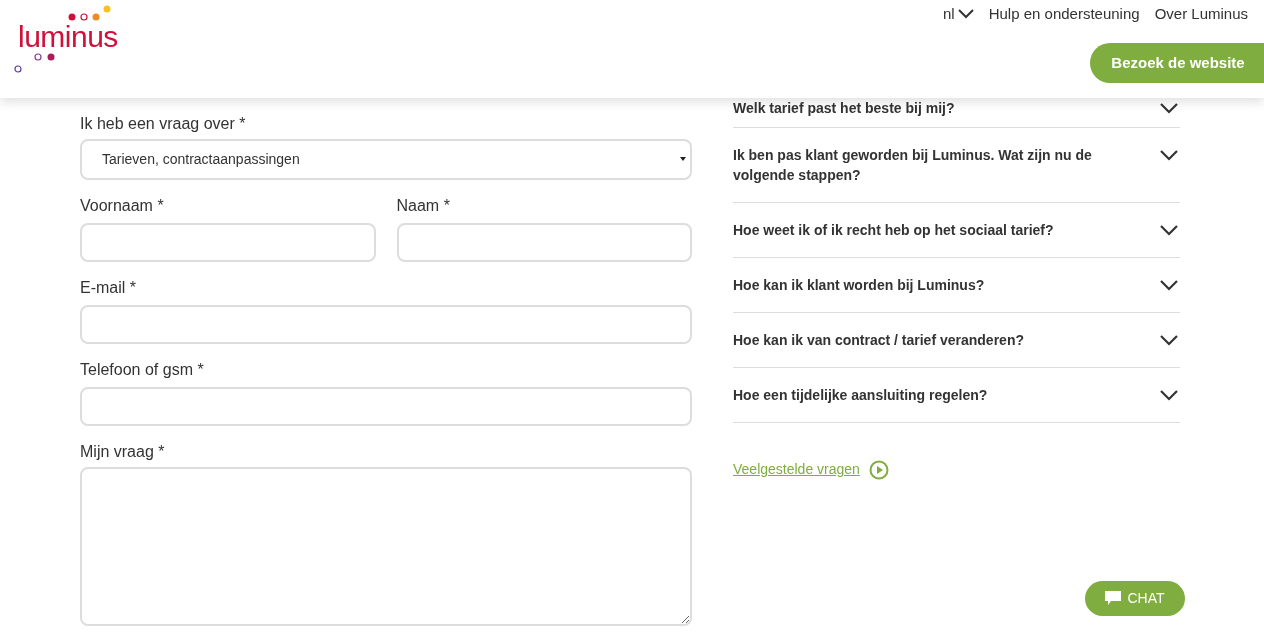  I want to click on faq-question: Welk tarief past het beste bij mij?, so click(844, 108).